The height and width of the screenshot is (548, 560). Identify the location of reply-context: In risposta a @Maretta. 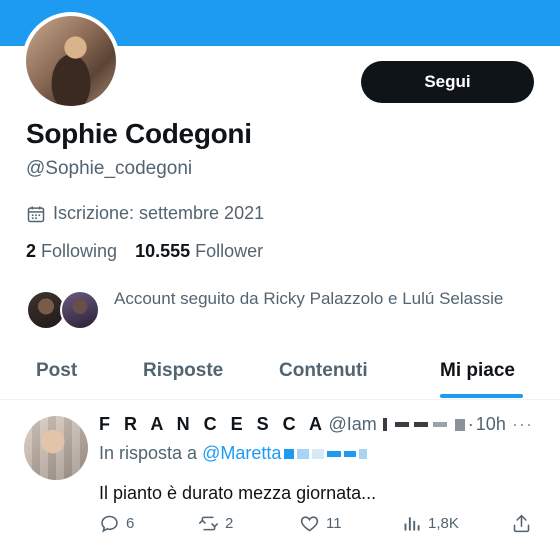
(233, 453).